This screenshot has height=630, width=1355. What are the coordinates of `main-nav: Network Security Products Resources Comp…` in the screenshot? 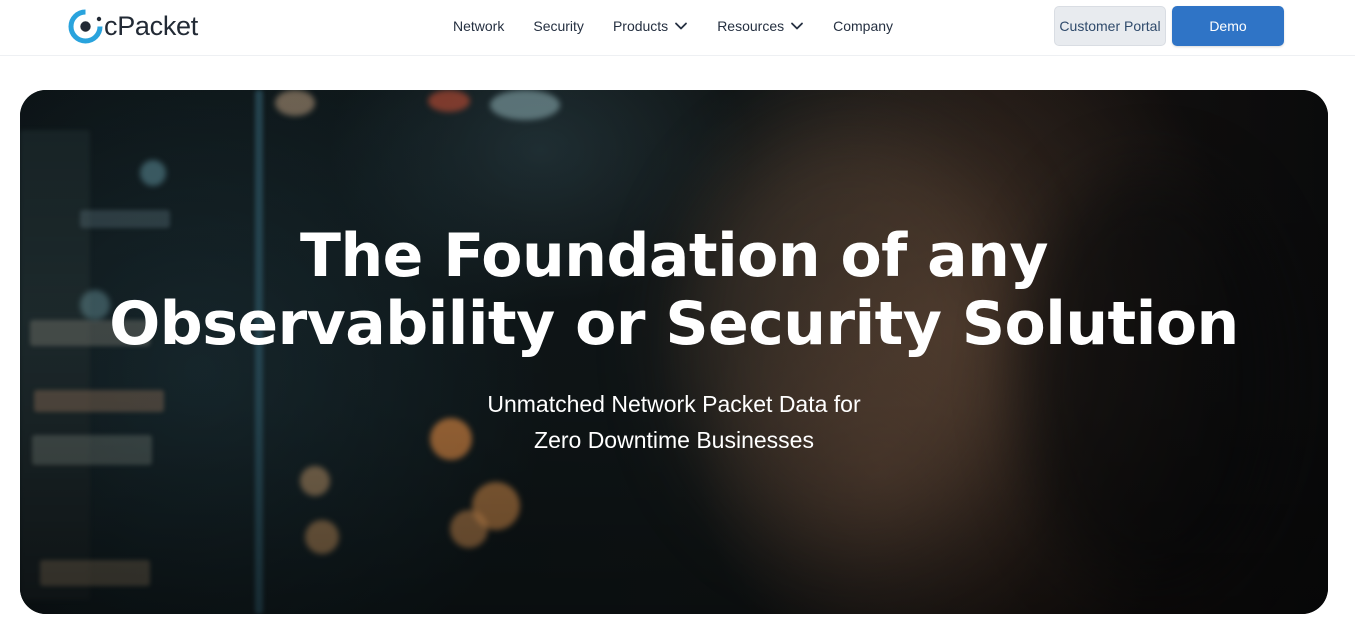 It's located at (687, 26).